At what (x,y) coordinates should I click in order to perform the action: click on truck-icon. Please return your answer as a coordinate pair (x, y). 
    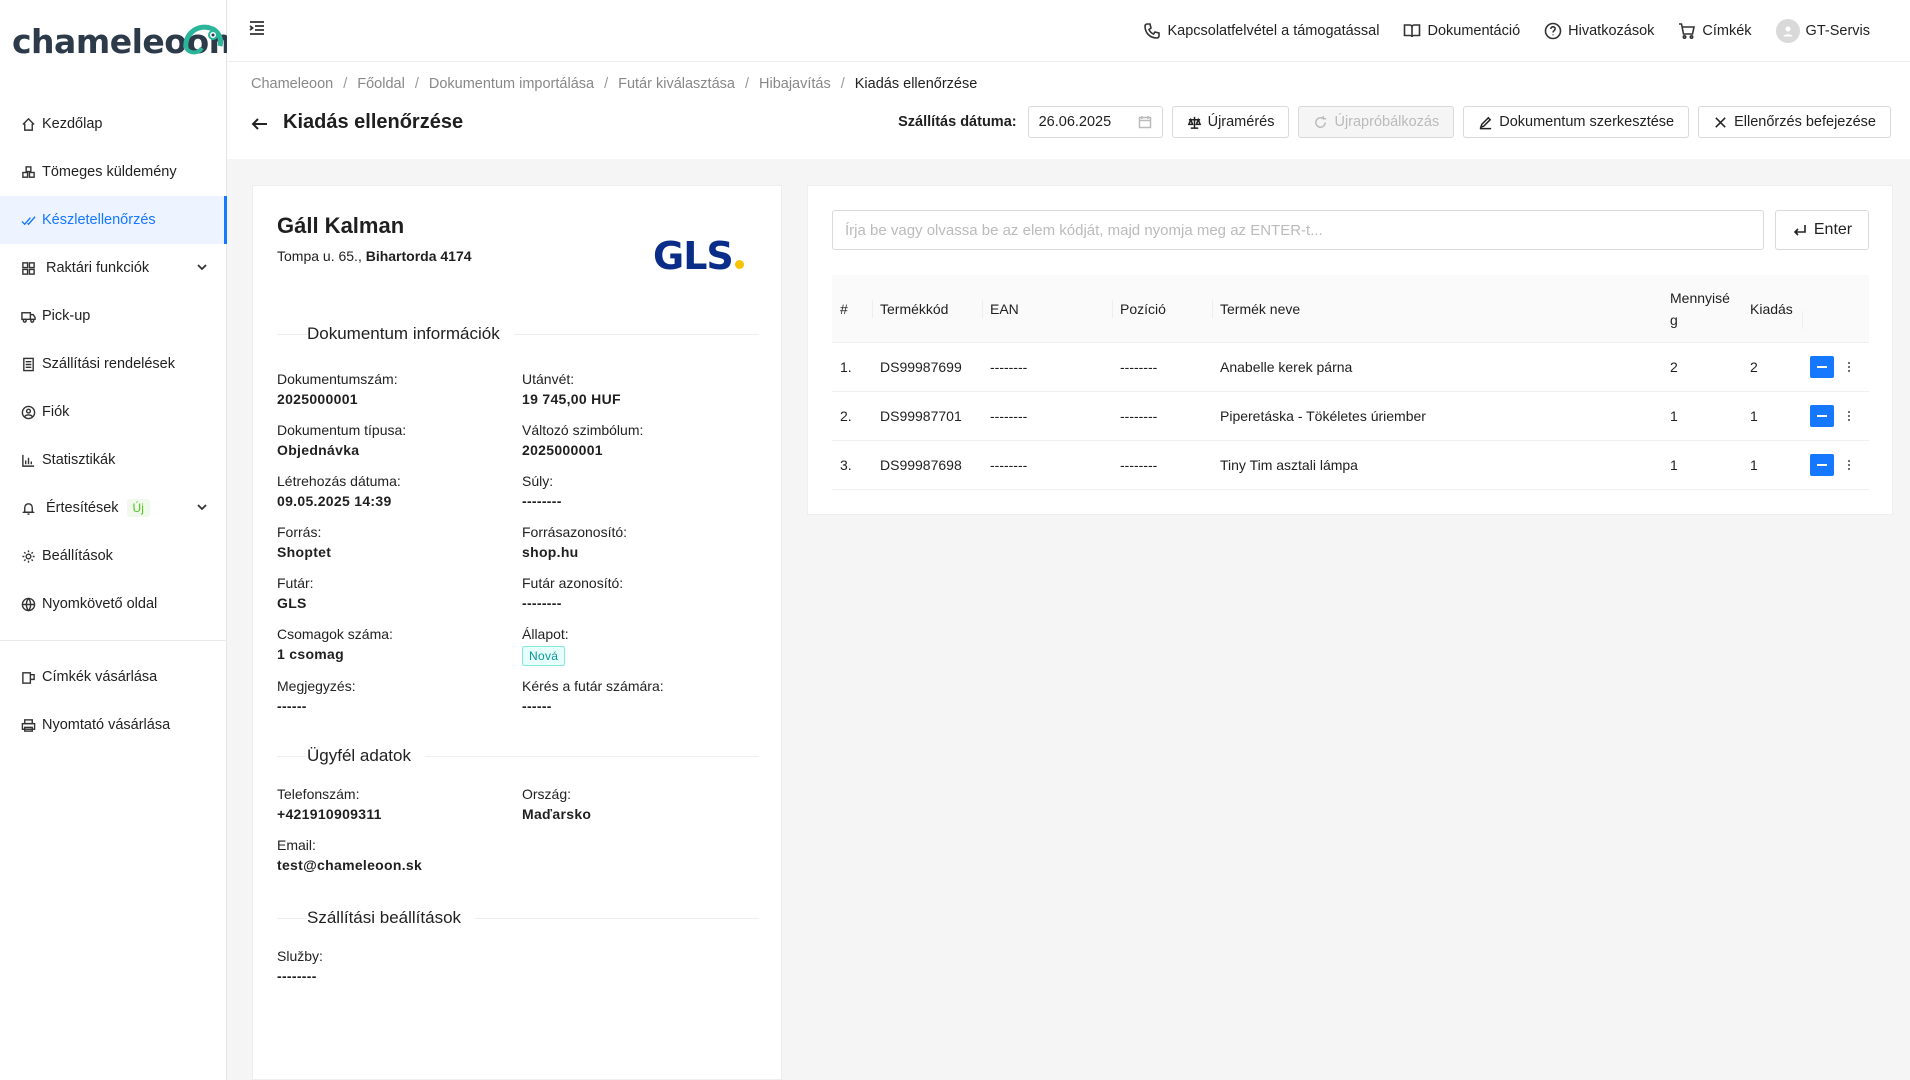
    Looking at the image, I should click on (28, 316).